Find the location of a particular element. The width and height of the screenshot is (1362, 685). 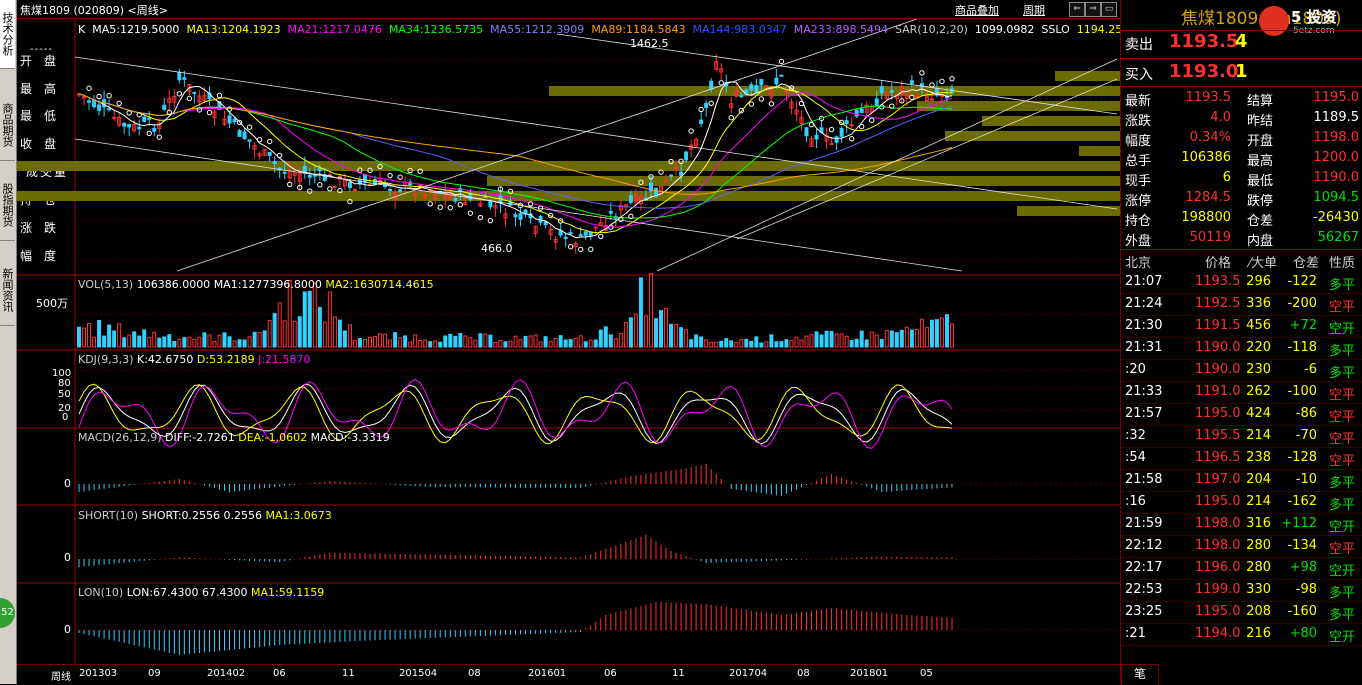

tab-ticks: 笔 is located at coordinates (1140, 674).